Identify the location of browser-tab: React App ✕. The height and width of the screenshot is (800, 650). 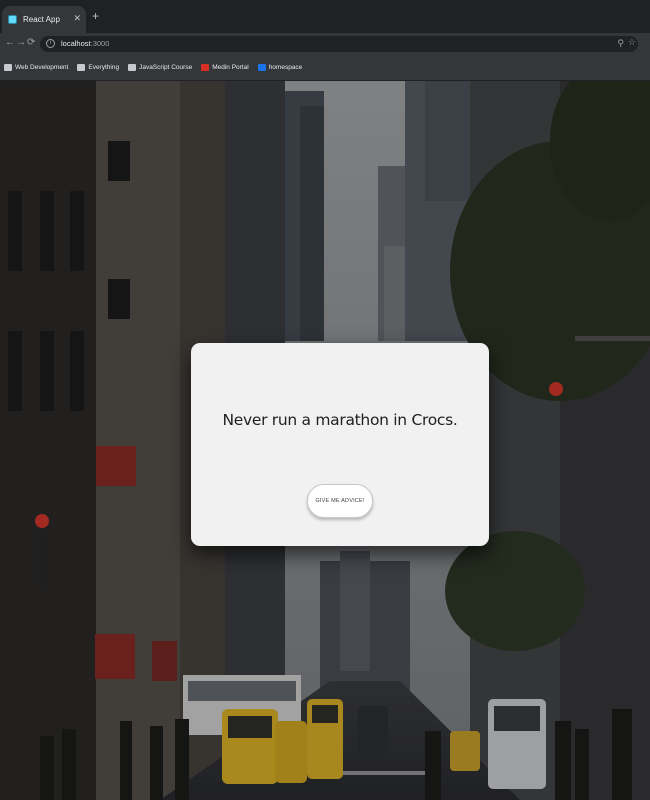
(44, 19).